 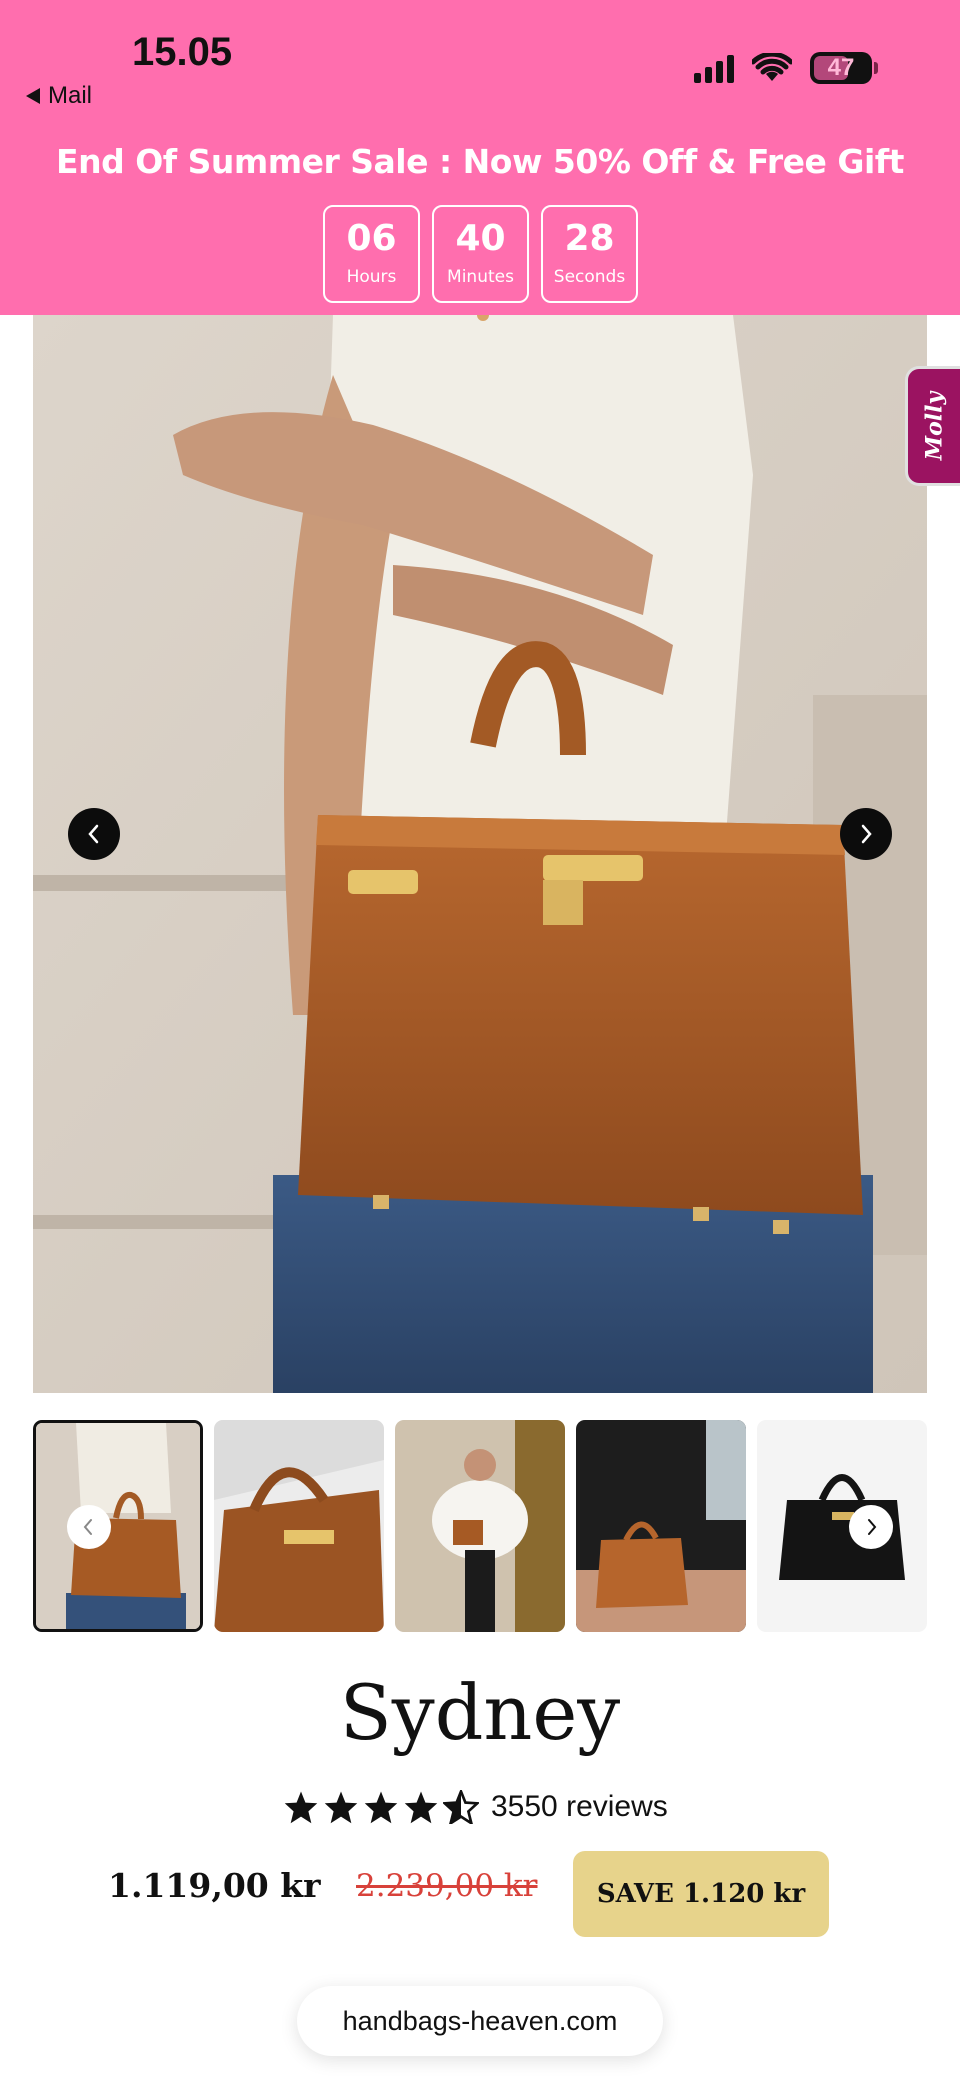 I want to click on back-triangle-icon, so click(x=33, y=96).